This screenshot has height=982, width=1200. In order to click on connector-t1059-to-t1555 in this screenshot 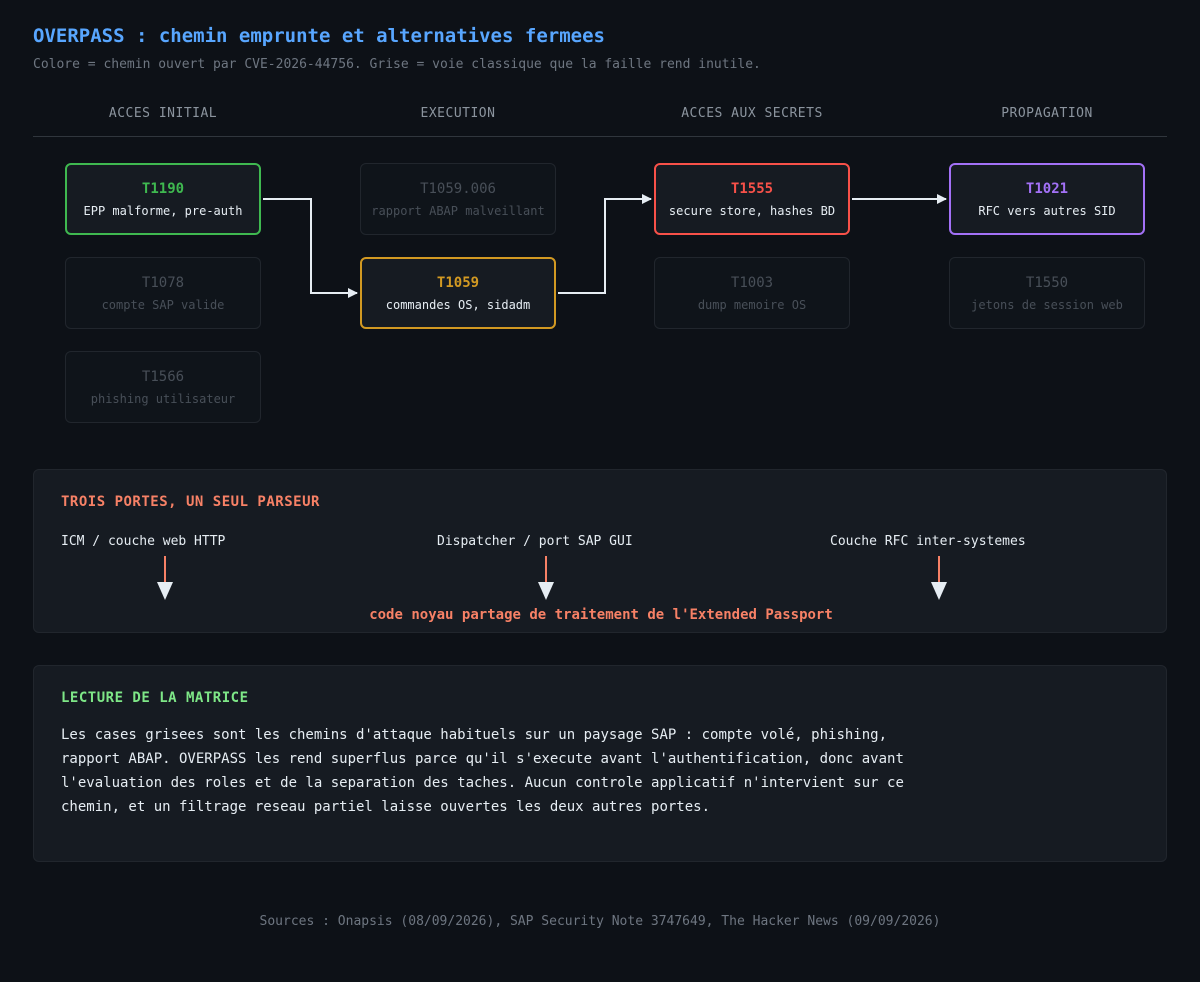, I will do `click(605, 244)`.